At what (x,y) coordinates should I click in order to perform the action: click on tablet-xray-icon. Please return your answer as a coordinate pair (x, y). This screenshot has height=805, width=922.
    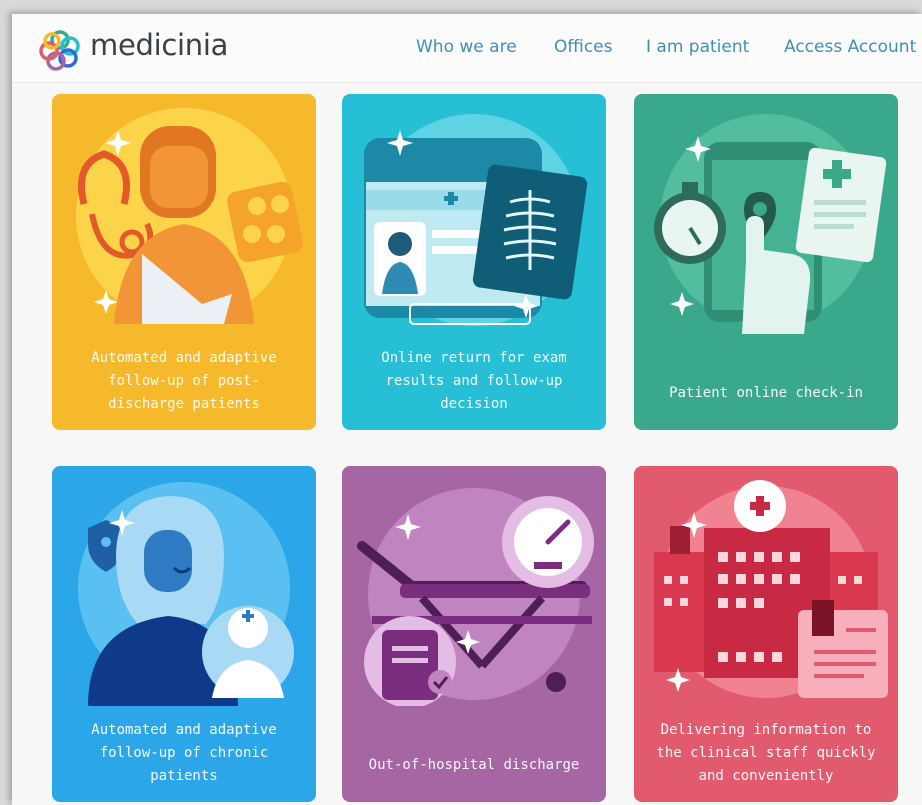
    Looking at the image, I should click on (476, 220).